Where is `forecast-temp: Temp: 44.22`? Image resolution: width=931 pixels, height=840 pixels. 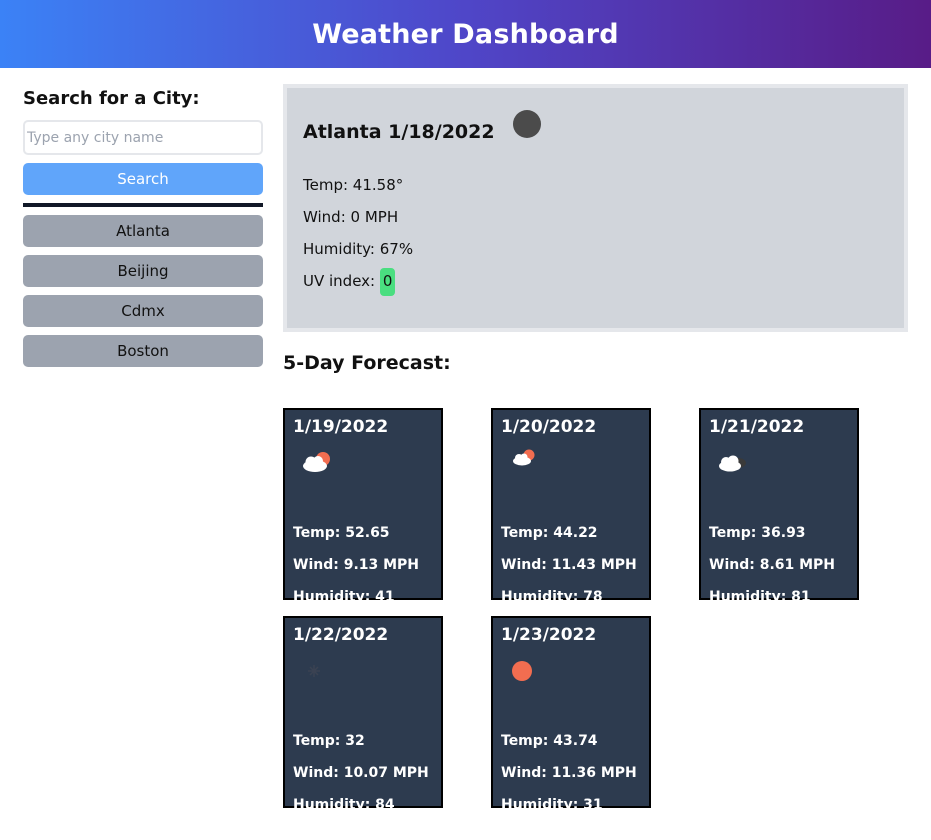
forecast-temp: Temp: 44.22 is located at coordinates (549, 533).